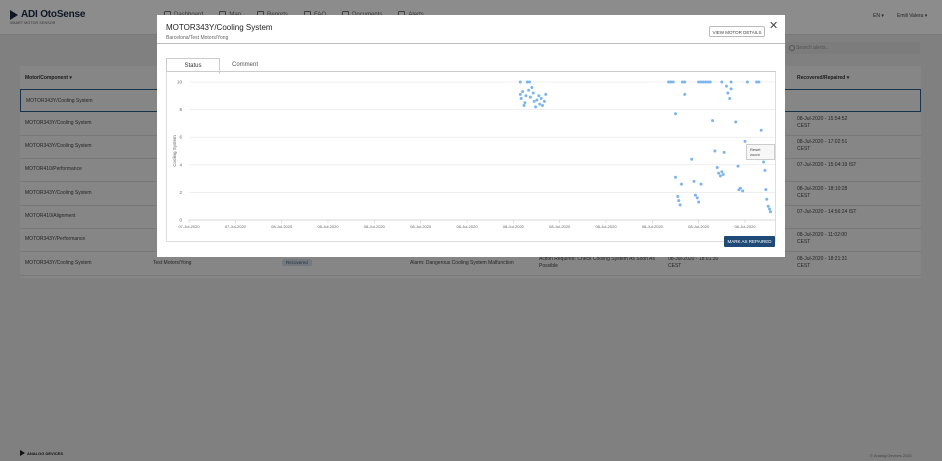 Image resolution: width=942 pixels, height=461 pixels. I want to click on y-axis-label: Cooling System, so click(174, 151).